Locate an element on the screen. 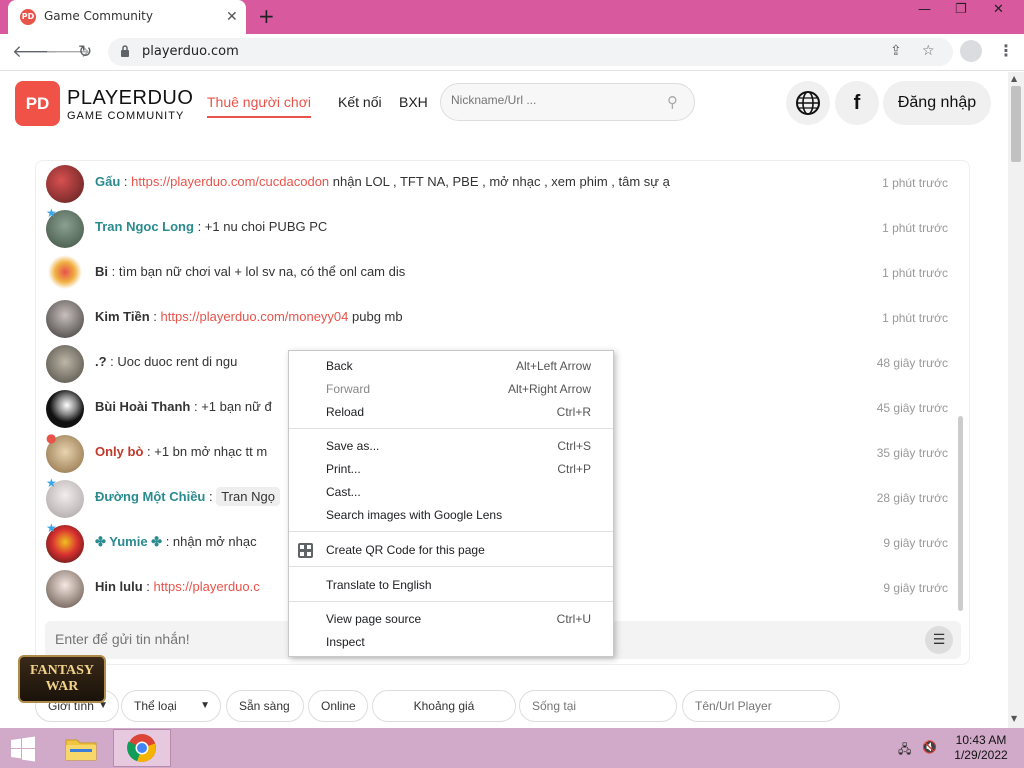 This screenshot has height=768, width=1024. star-badge-icon: ★ is located at coordinates (51, 483).